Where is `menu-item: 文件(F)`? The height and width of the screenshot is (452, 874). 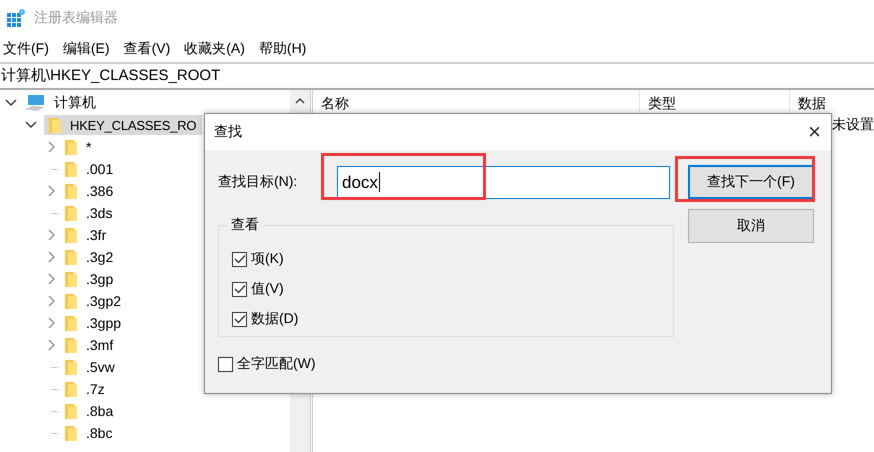 menu-item: 文件(F) is located at coordinates (26, 49).